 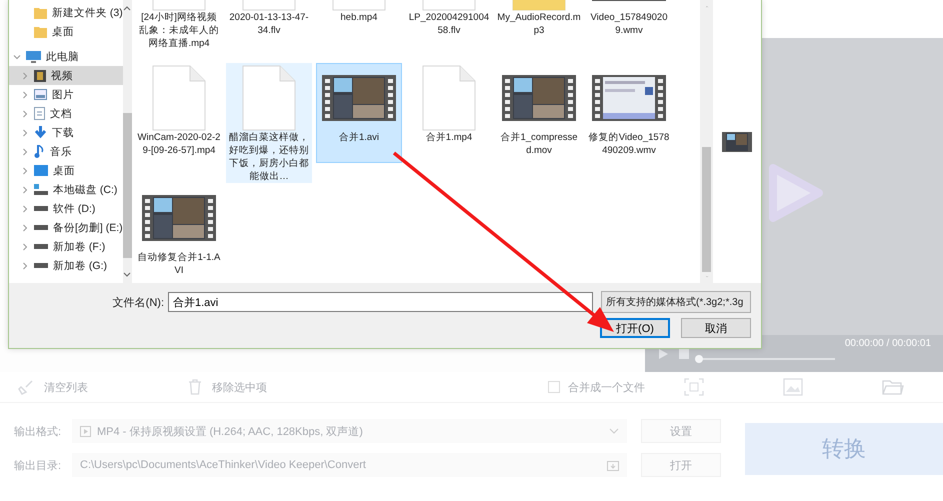 What do you see at coordinates (716, 328) in the screenshot?
I see `cancel-button: 取消` at bounding box center [716, 328].